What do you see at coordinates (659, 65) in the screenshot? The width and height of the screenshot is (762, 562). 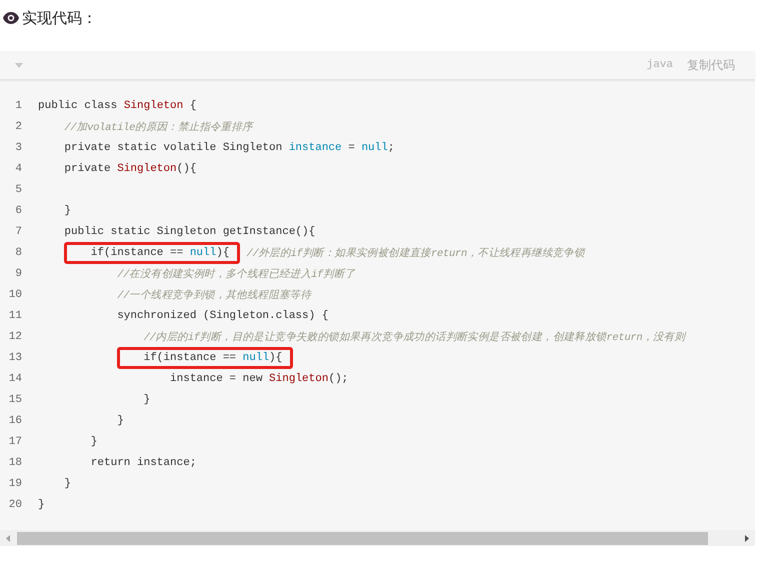 I see `language-label: java` at bounding box center [659, 65].